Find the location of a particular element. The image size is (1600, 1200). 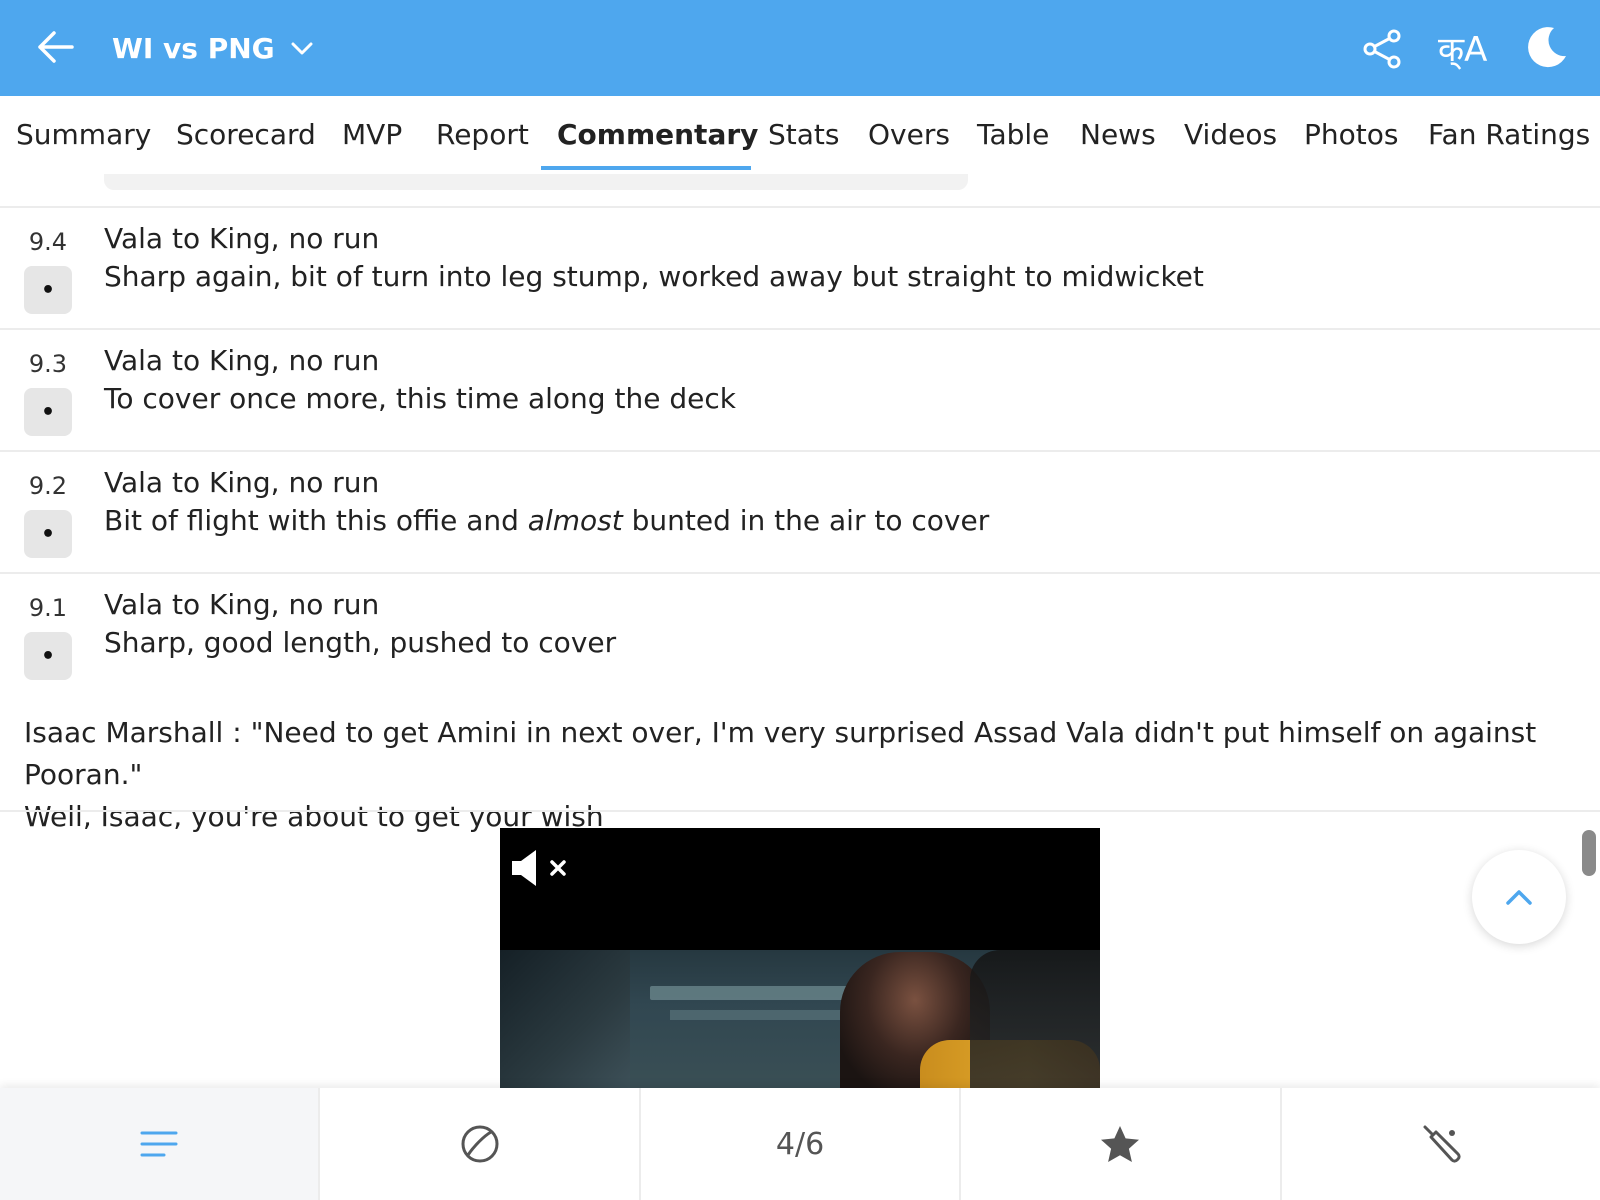

share-icon is located at coordinates (1383, 49).